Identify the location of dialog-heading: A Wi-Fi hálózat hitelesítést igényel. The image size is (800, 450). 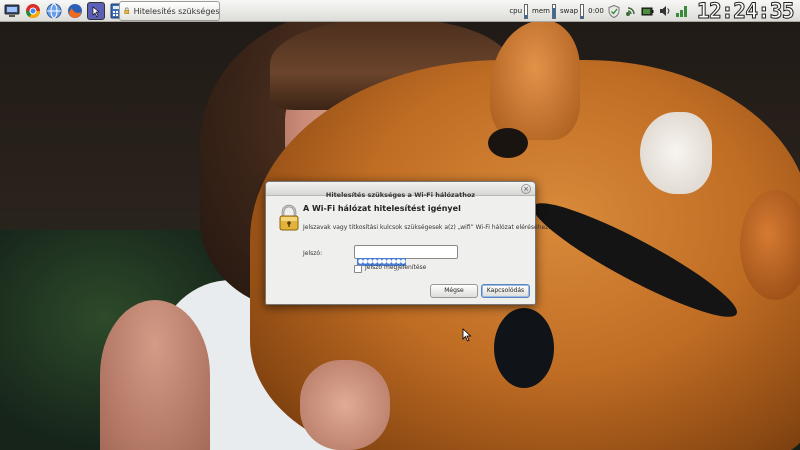
(382, 208).